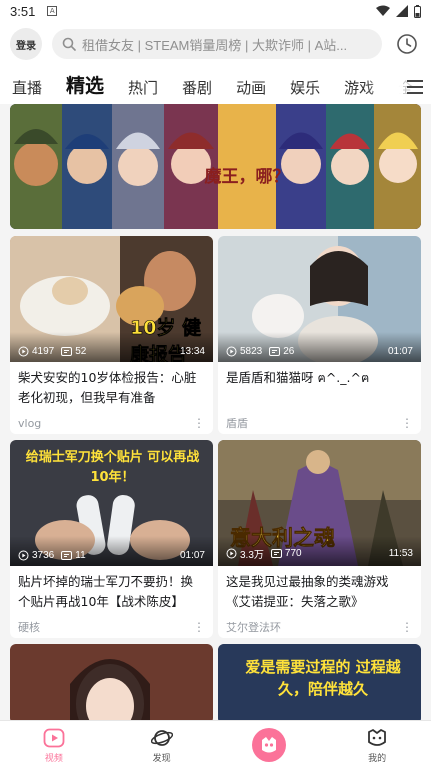  I want to click on view-count: 3.3万, so click(252, 555).